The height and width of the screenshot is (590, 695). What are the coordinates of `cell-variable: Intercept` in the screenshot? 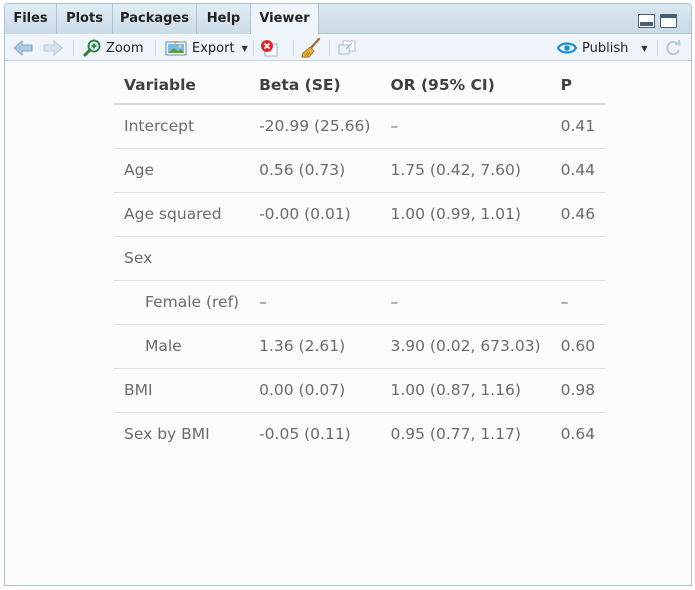 It's located at (182, 126).